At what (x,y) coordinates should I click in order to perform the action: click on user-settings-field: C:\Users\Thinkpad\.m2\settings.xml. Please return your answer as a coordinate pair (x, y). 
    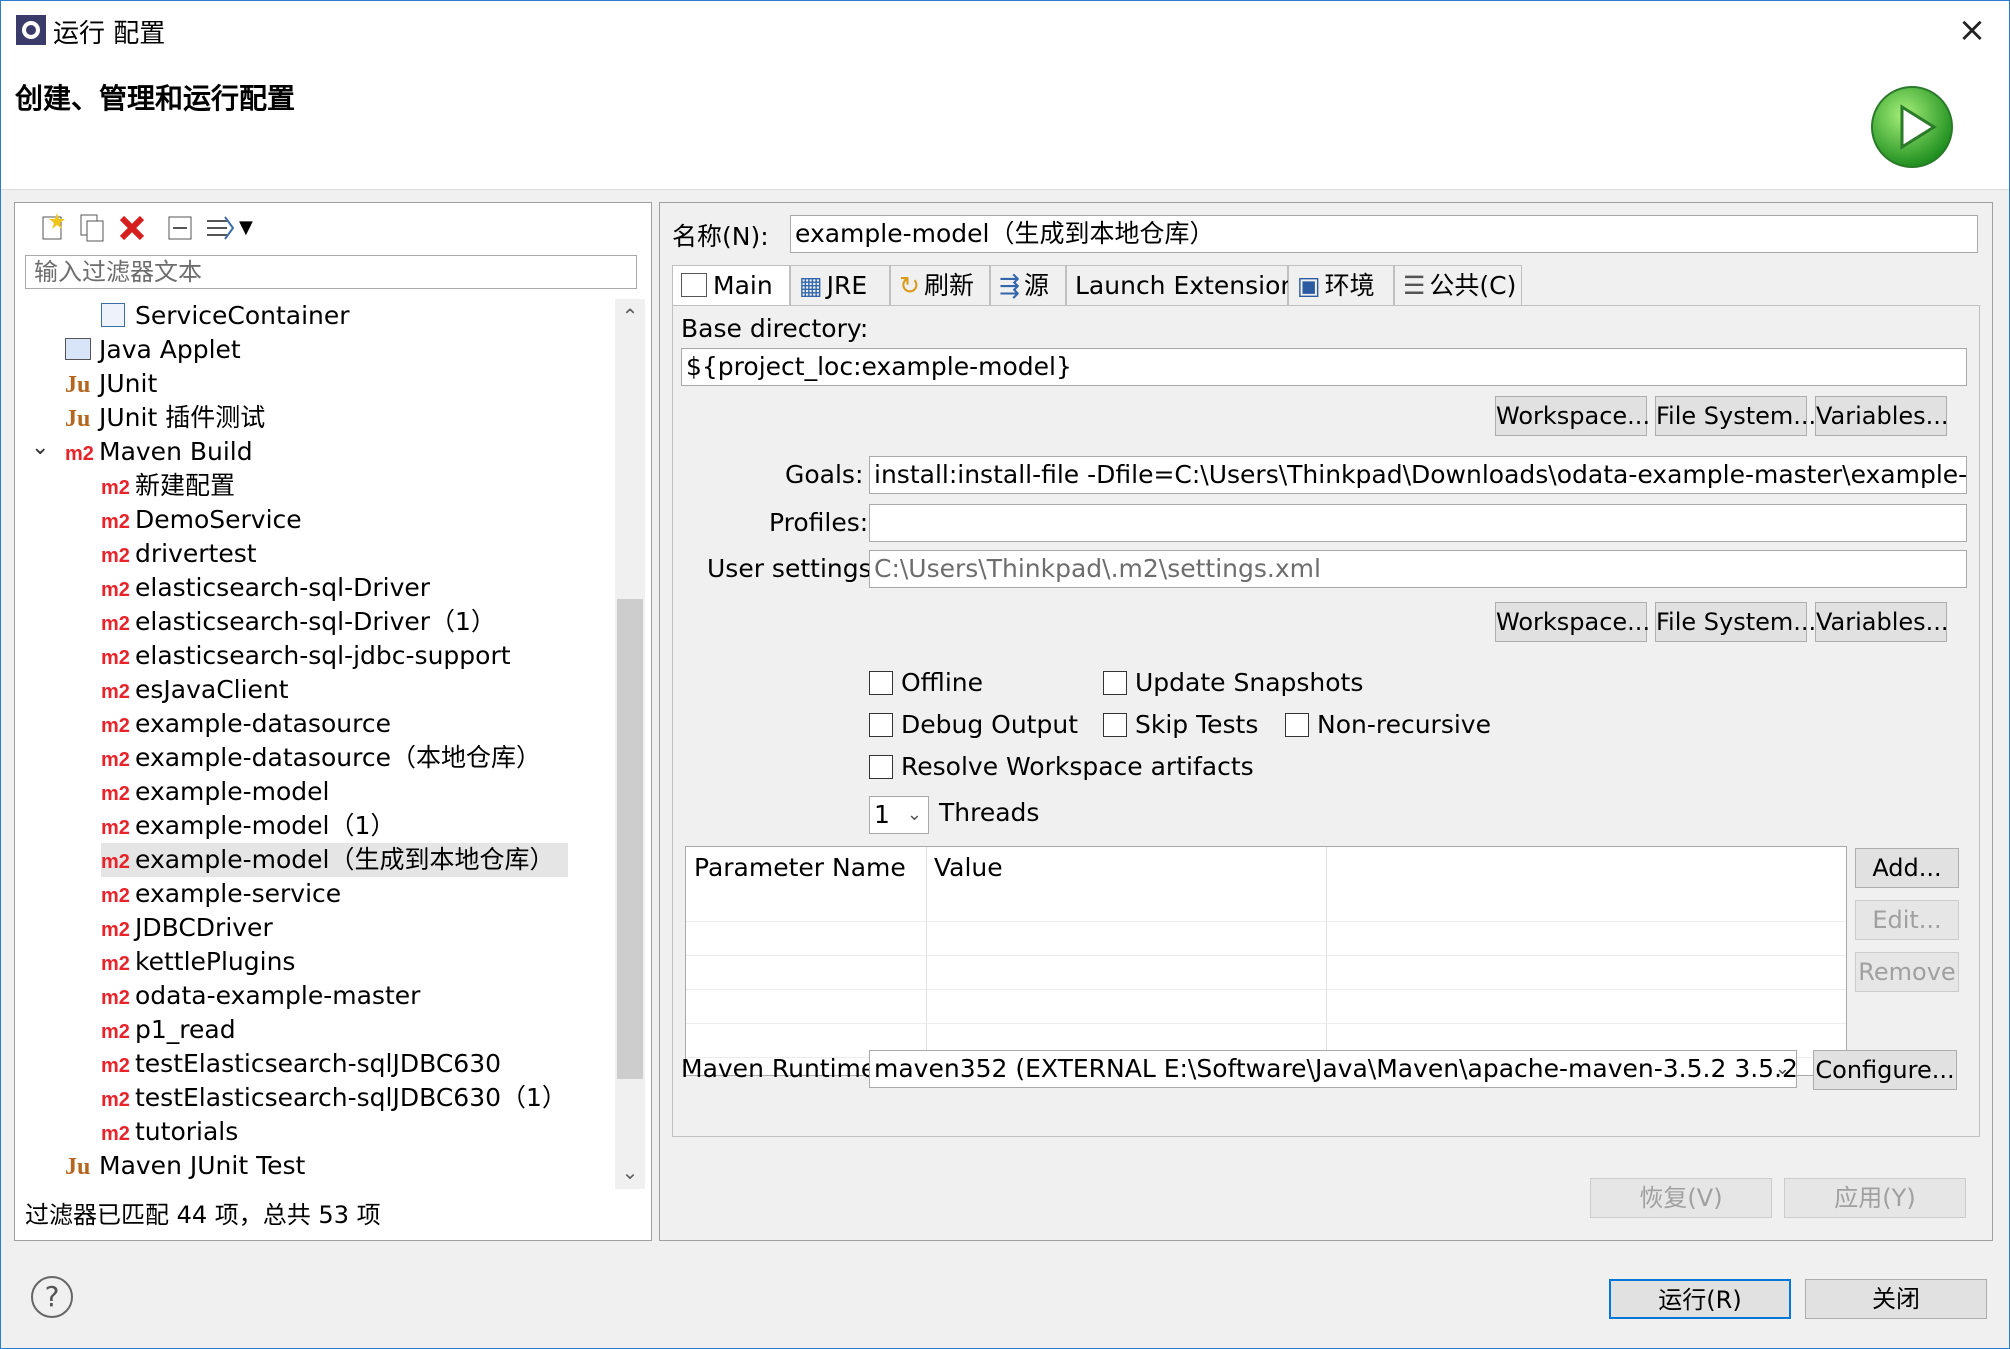
    Looking at the image, I should click on (1418, 569).